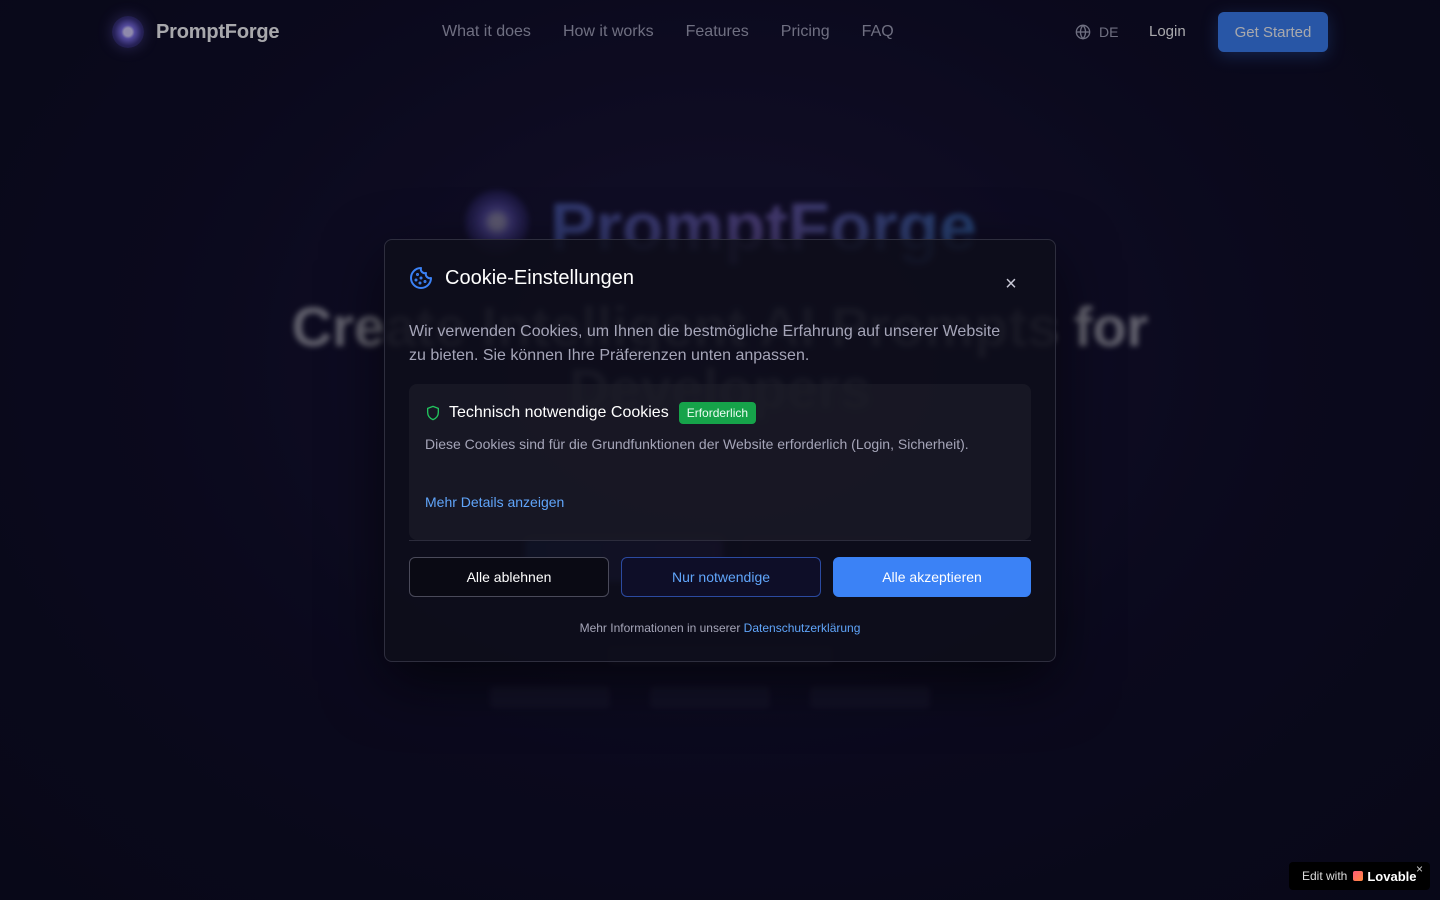 This screenshot has width=1440, height=900. I want to click on shield-icon, so click(433, 413).